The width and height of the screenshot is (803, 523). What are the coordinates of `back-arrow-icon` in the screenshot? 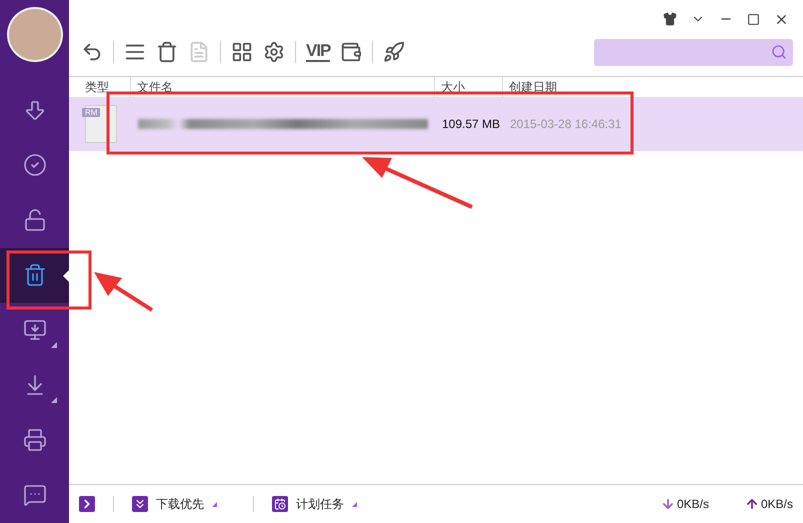 It's located at (92, 52).